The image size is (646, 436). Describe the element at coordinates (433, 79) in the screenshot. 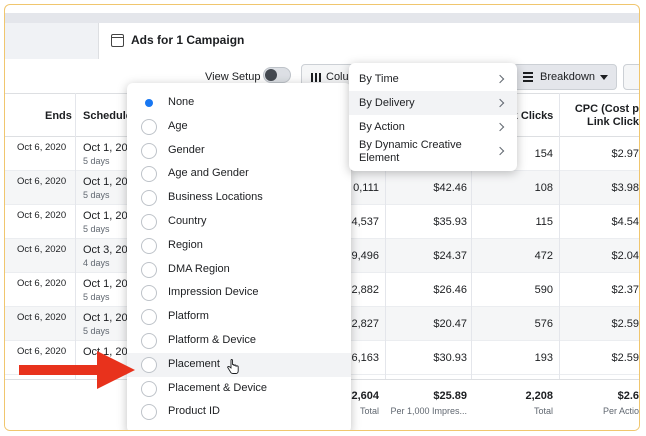

I see `submenu-item: By Time` at that location.